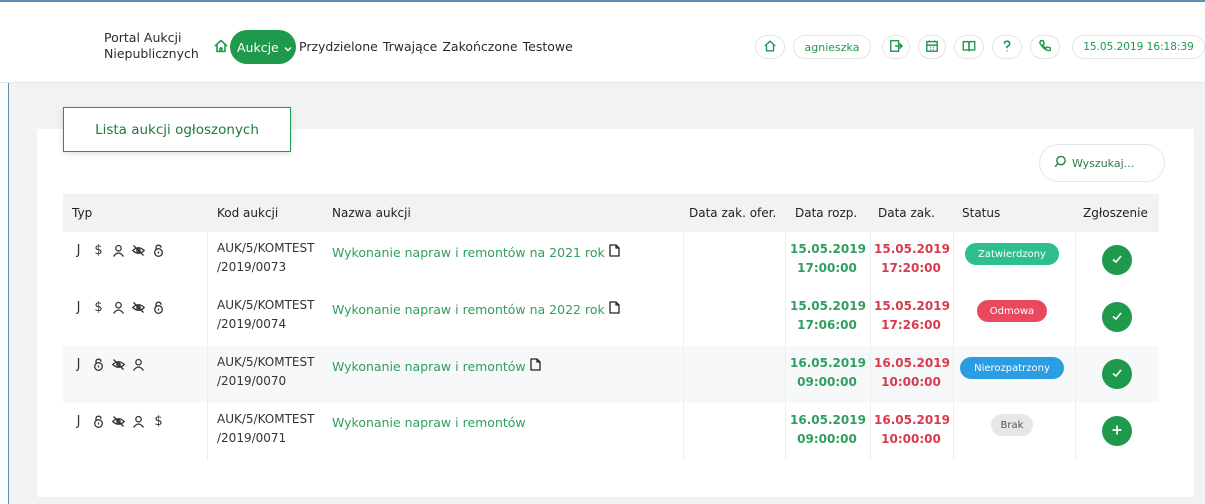 This screenshot has height=504, width=1205. Describe the element at coordinates (151, 46) in the screenshot. I see `portal-brand: Portal Aukcji Niepublicznych` at that location.